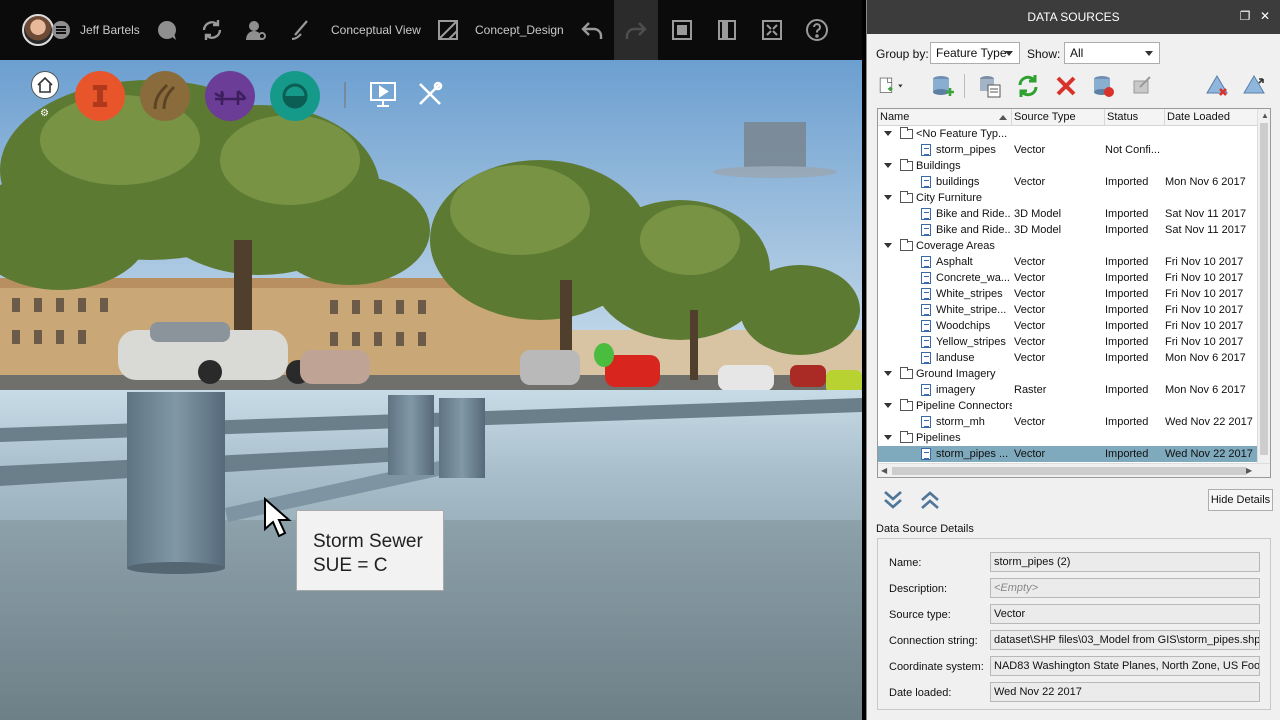 The image size is (1280, 720). What do you see at coordinates (893, 500) in the screenshot?
I see `chevron-double-down-icon` at bounding box center [893, 500].